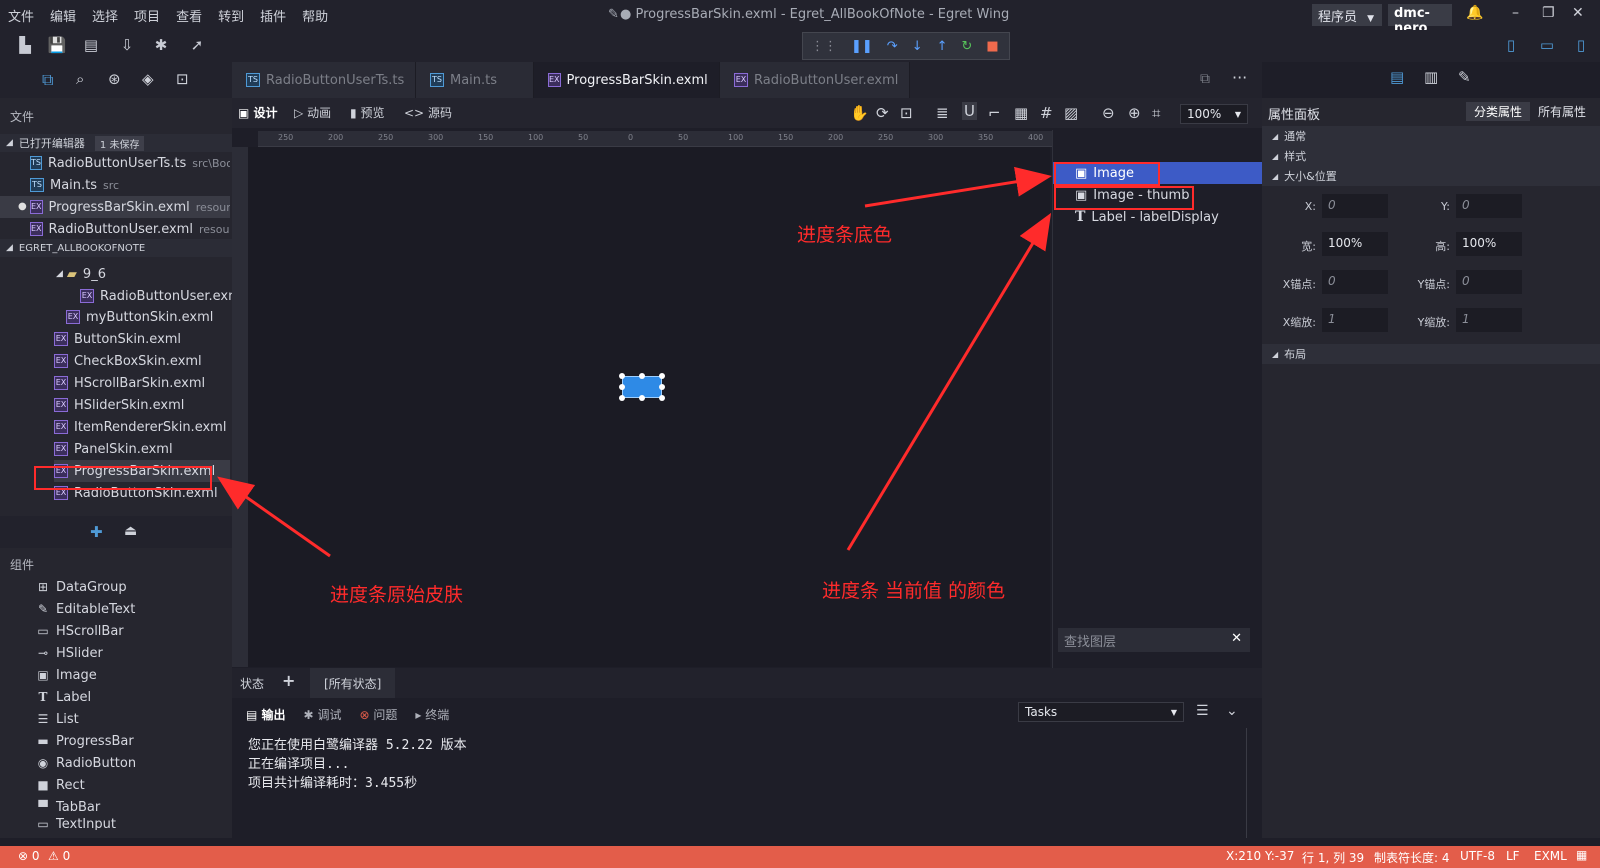 The image size is (1600, 868). What do you see at coordinates (274, 517) in the screenshot?
I see `arrow-to-skin-file` at bounding box center [274, 517].